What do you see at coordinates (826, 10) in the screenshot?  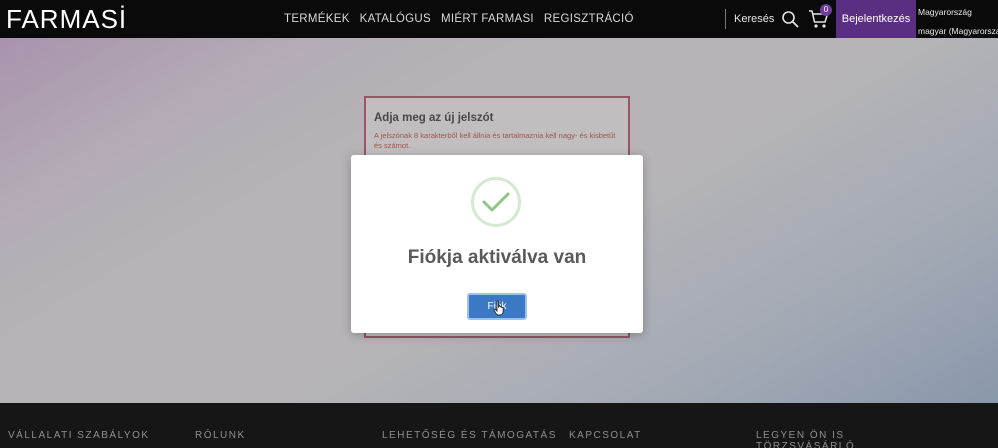 I see `cart-count-badge: 0` at bounding box center [826, 10].